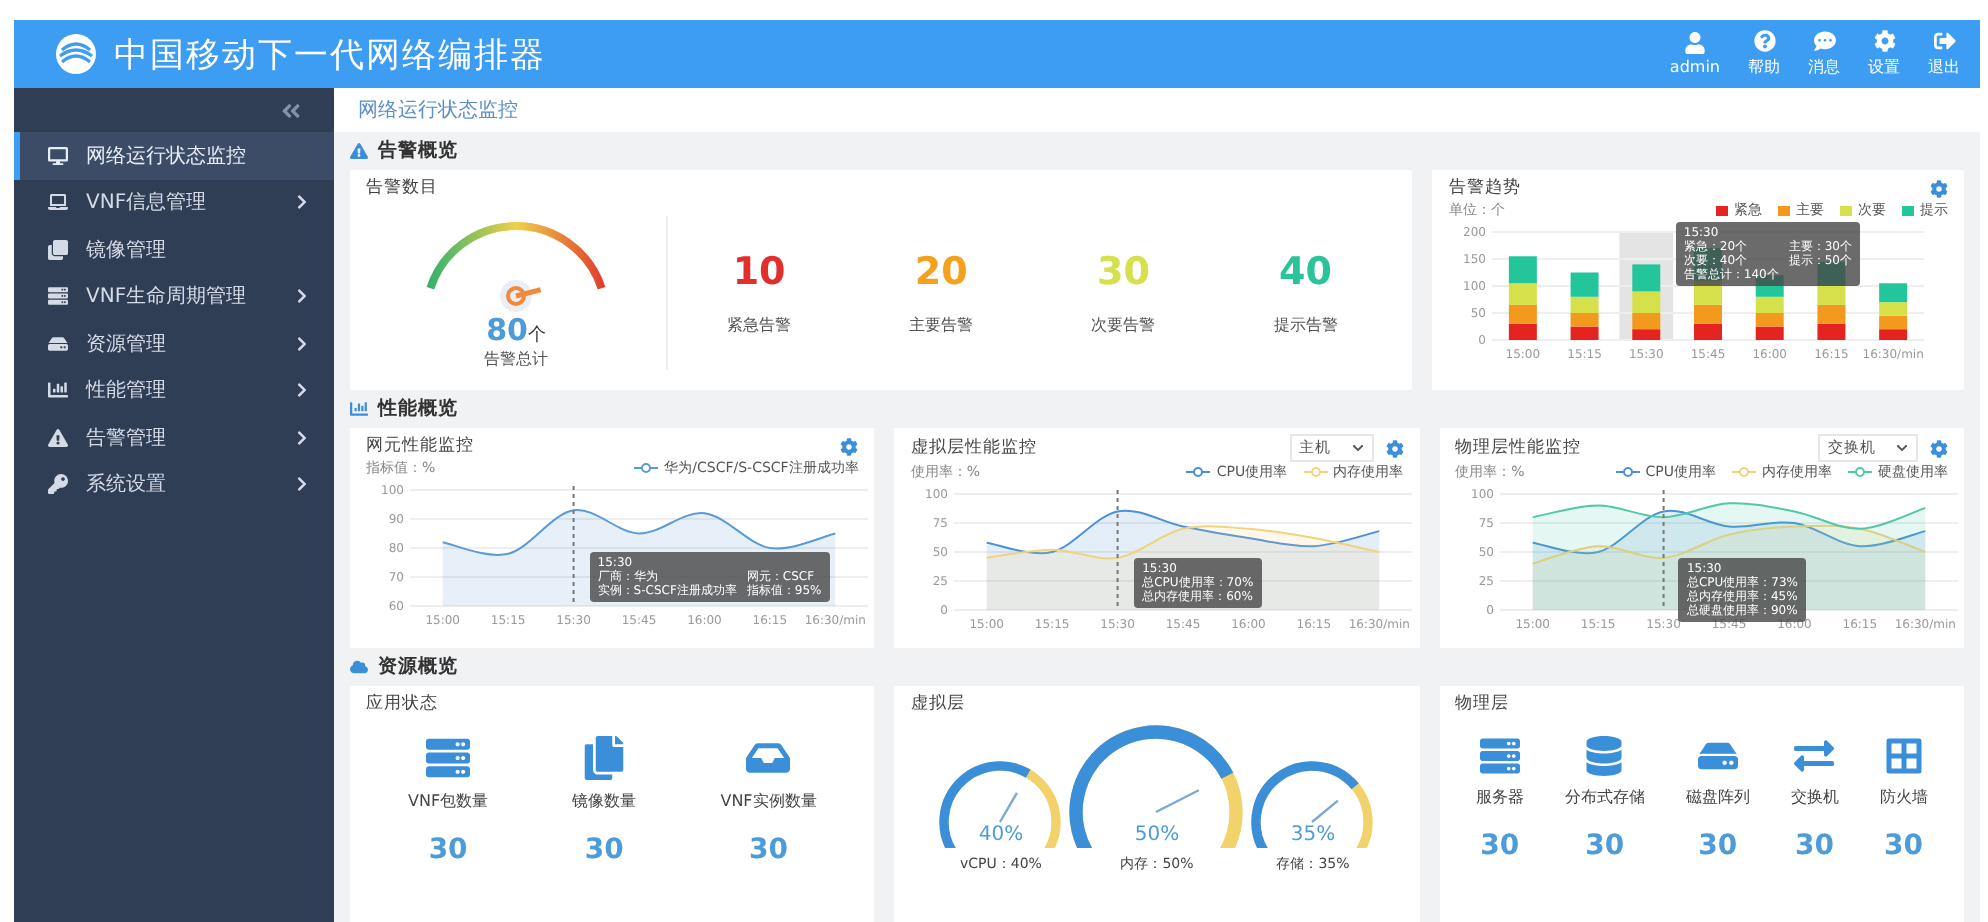  What do you see at coordinates (330, 55) in the screenshot?
I see `app-title: 中国移动下一代网络编排器` at bounding box center [330, 55].